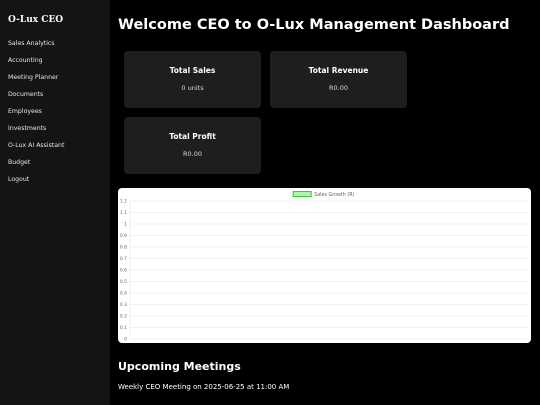 The height and width of the screenshot is (405, 540). Describe the element at coordinates (334, 195) in the screenshot. I see `legend-label: Sales Growth (R)` at that location.